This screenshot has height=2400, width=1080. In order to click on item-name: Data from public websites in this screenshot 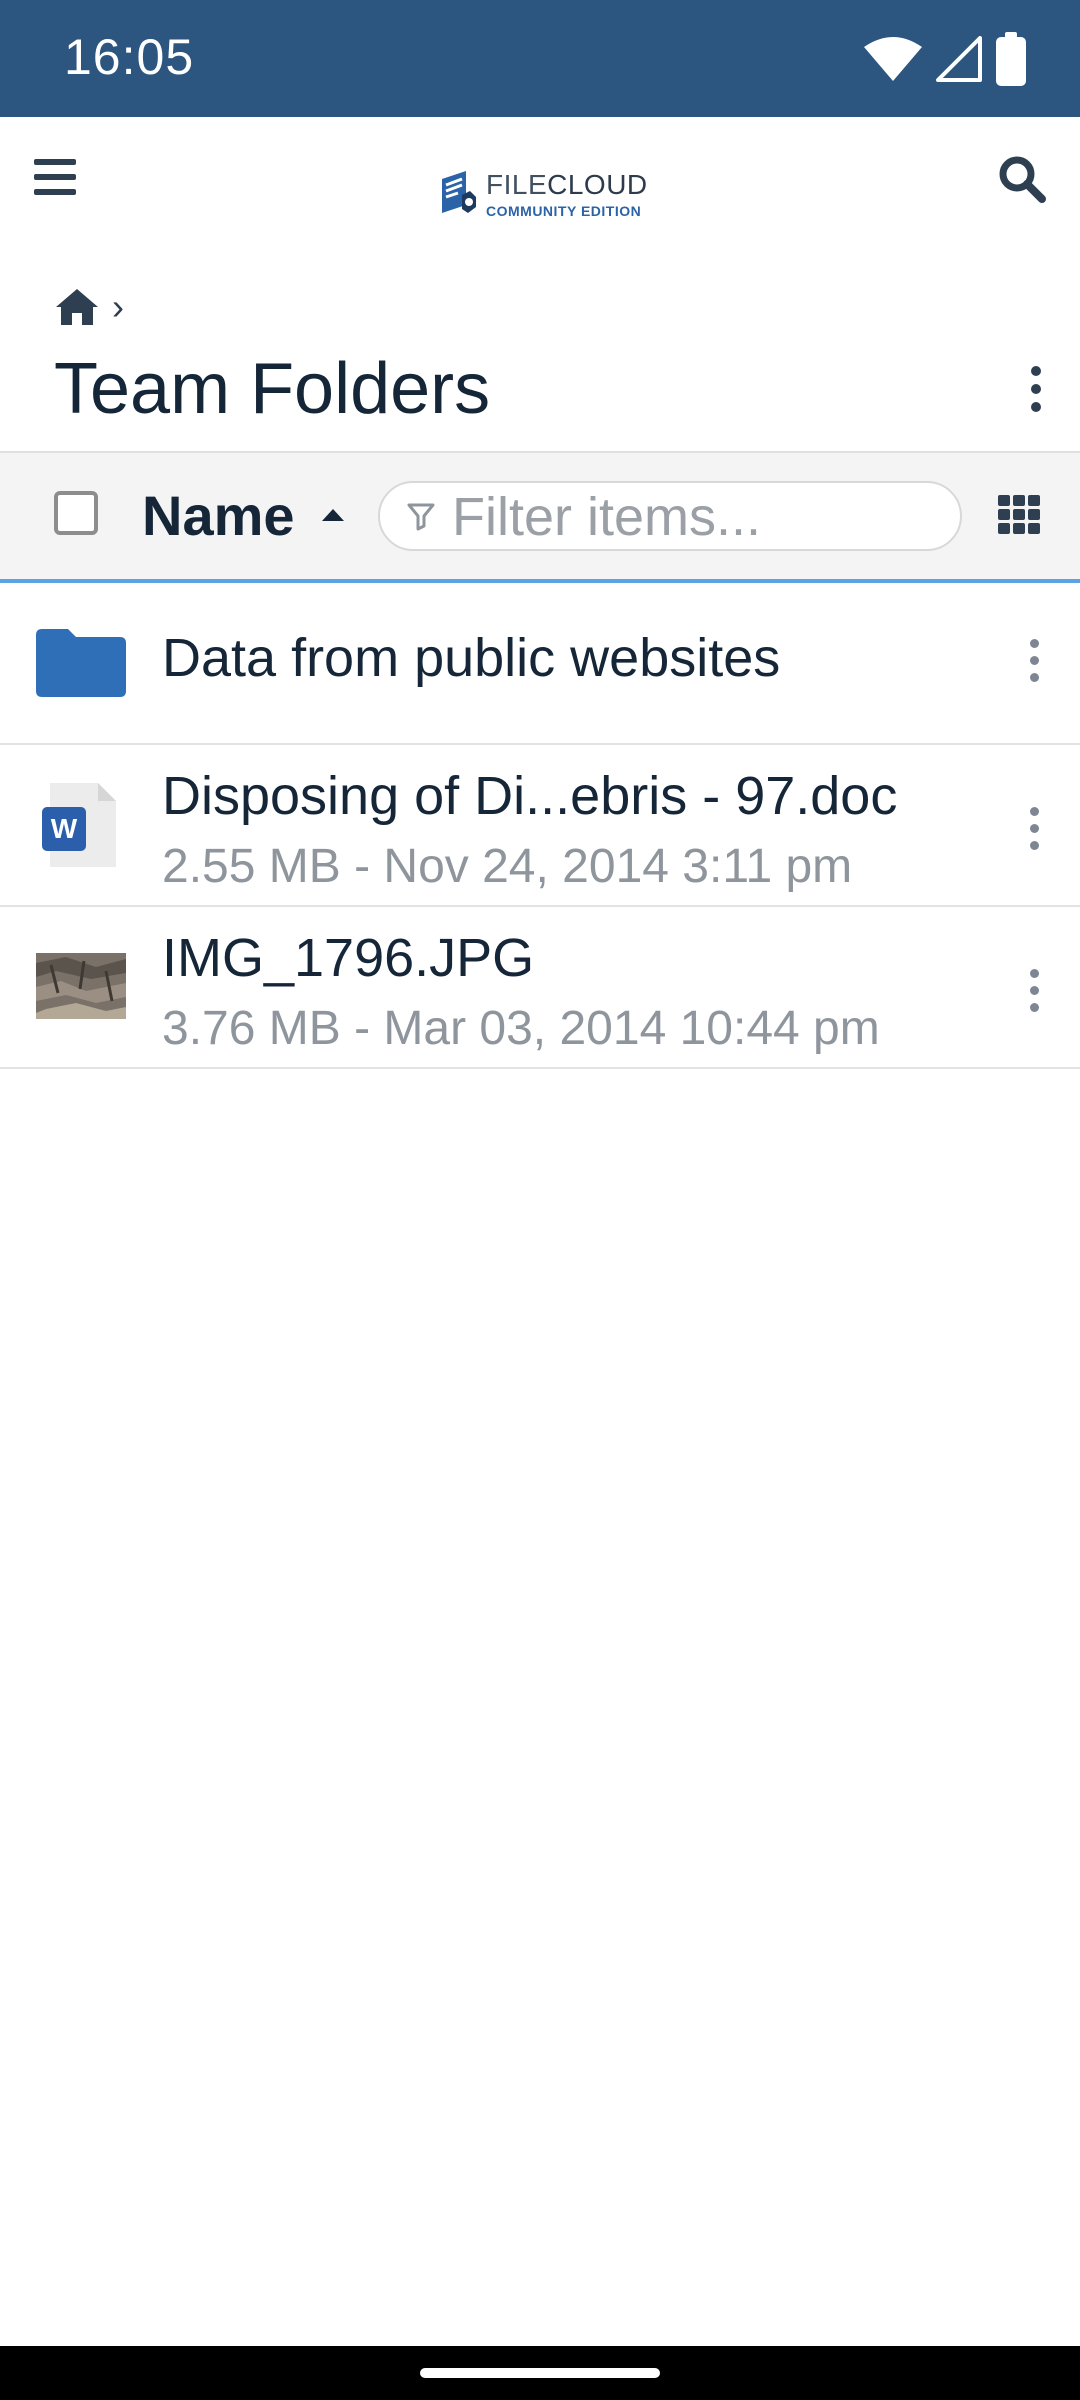, I will do `click(471, 658)`.